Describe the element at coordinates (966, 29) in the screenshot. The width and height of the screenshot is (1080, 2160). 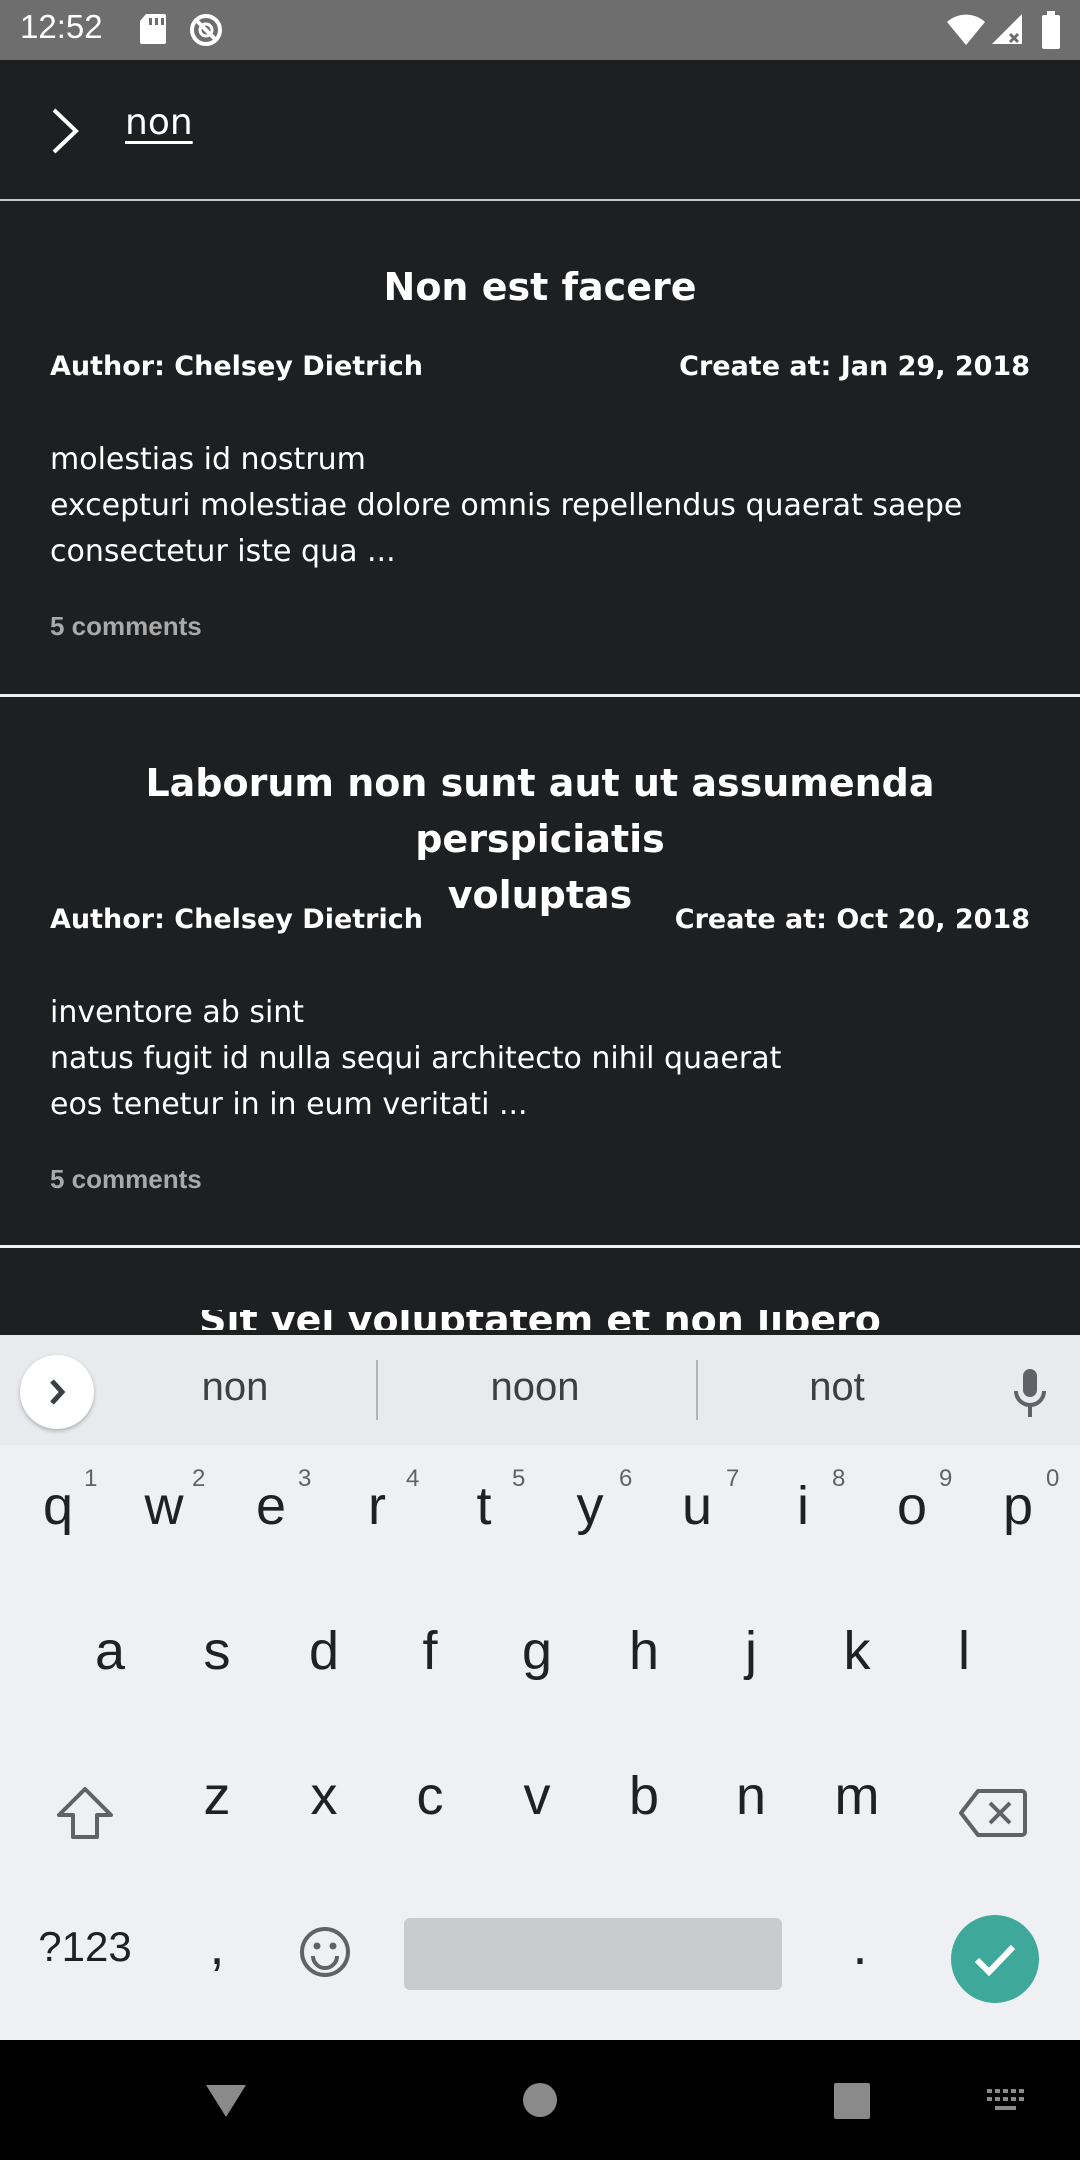
I see `wifi-icon` at that location.